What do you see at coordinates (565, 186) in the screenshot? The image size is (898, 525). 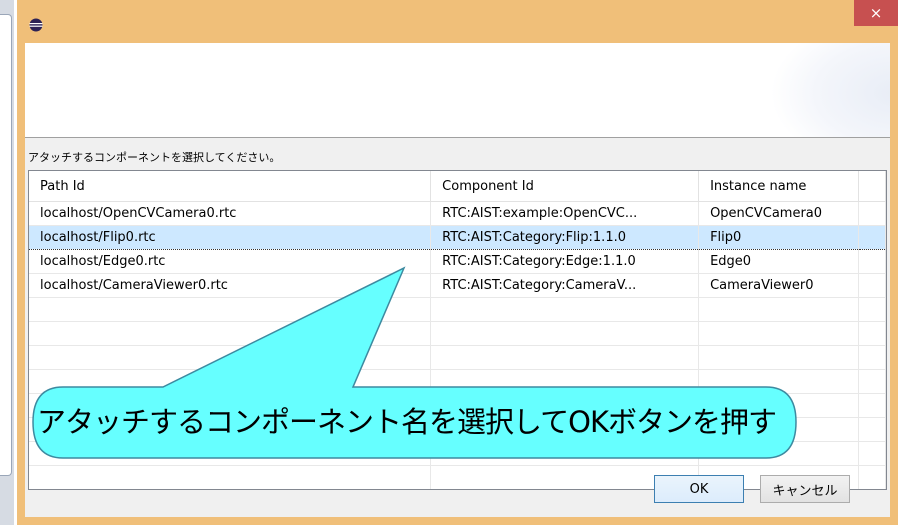 I see `column-header-component-id: Component Id` at bounding box center [565, 186].